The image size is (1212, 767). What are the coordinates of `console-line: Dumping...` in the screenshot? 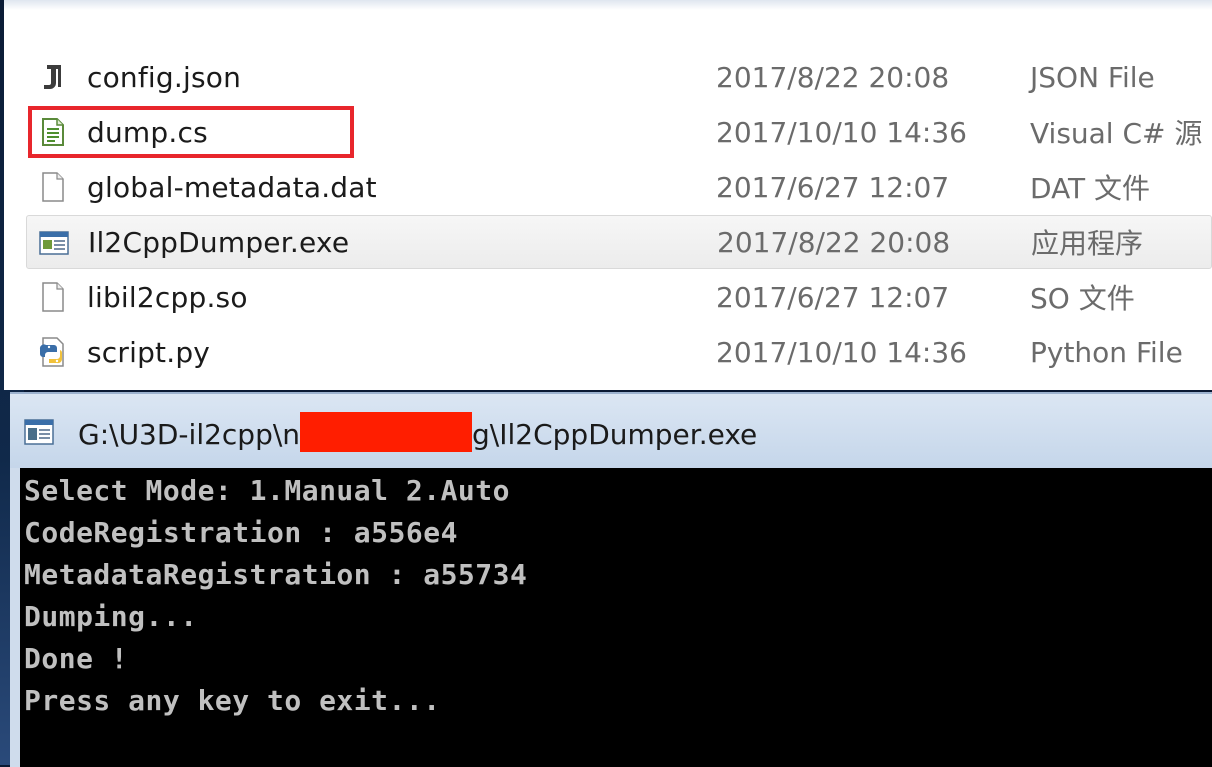 It's located at (111, 616).